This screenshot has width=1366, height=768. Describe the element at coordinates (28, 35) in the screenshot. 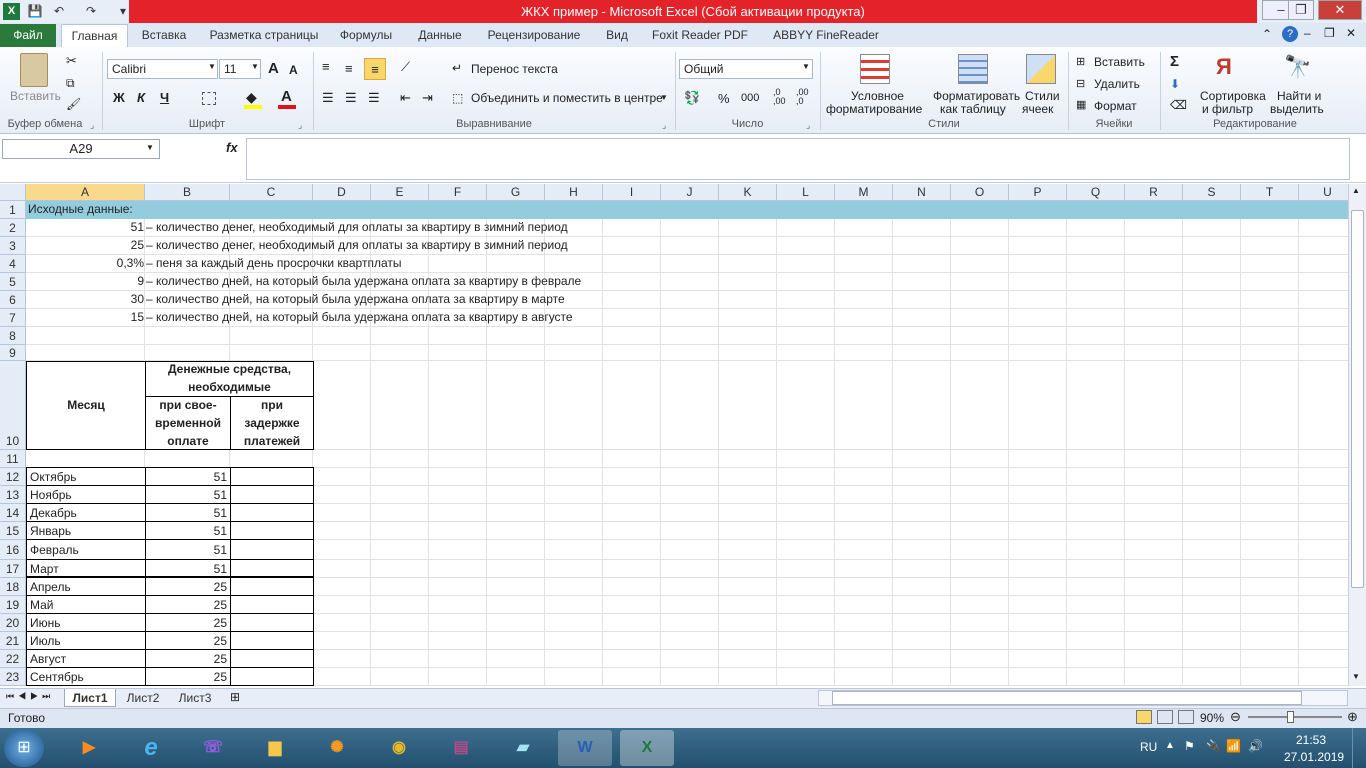

I see `tab-file: Файл` at that location.